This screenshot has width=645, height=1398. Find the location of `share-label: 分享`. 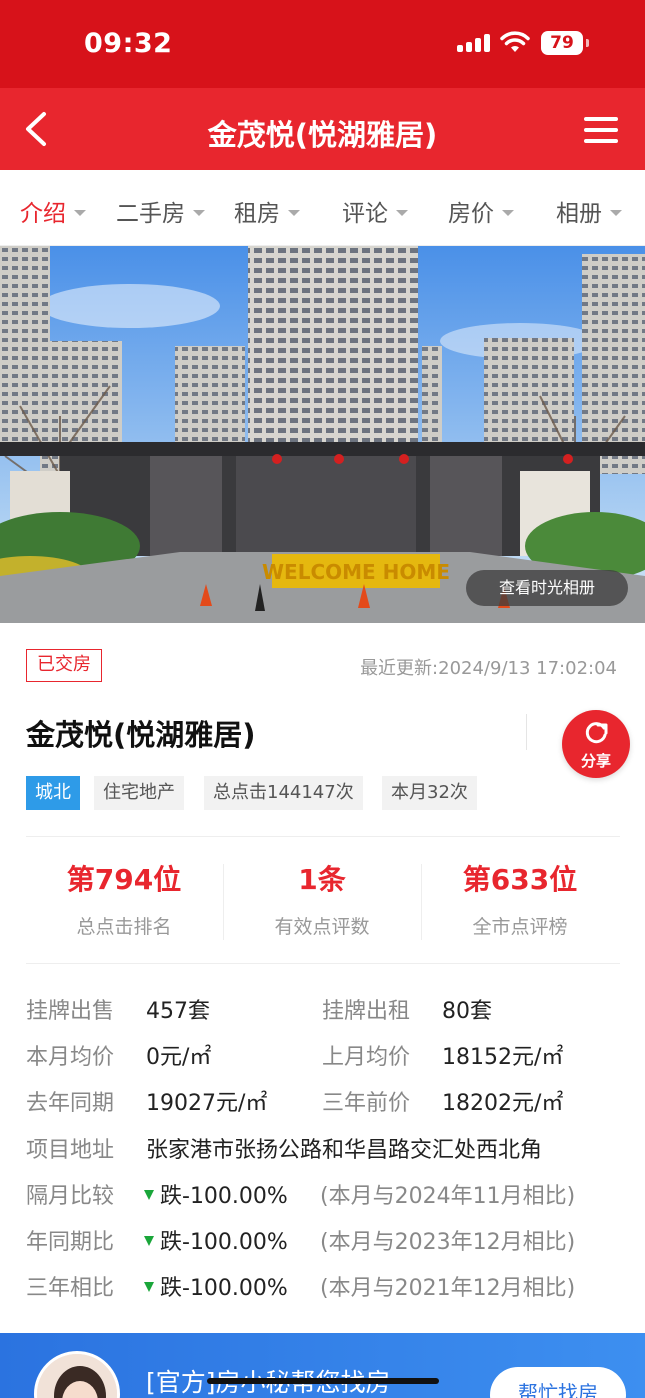

share-label: 分享 is located at coordinates (595, 761).